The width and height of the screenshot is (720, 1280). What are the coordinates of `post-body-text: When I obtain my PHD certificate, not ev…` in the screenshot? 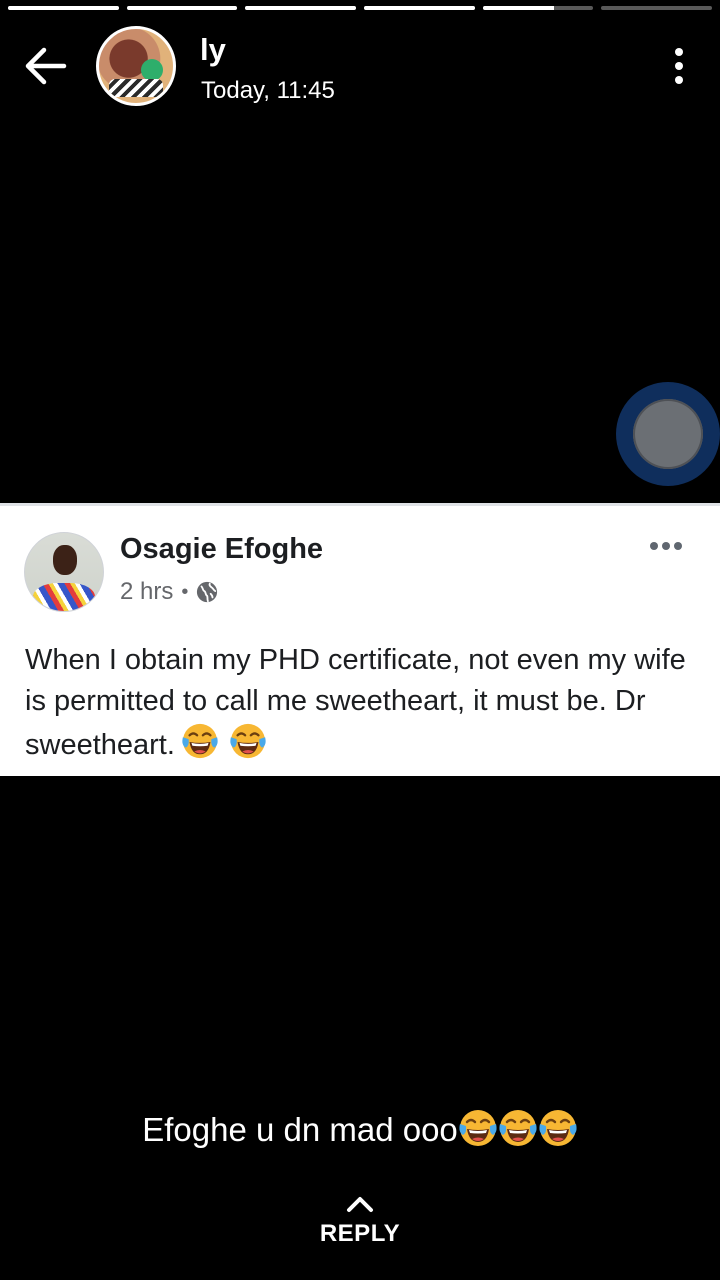 It's located at (355, 702).